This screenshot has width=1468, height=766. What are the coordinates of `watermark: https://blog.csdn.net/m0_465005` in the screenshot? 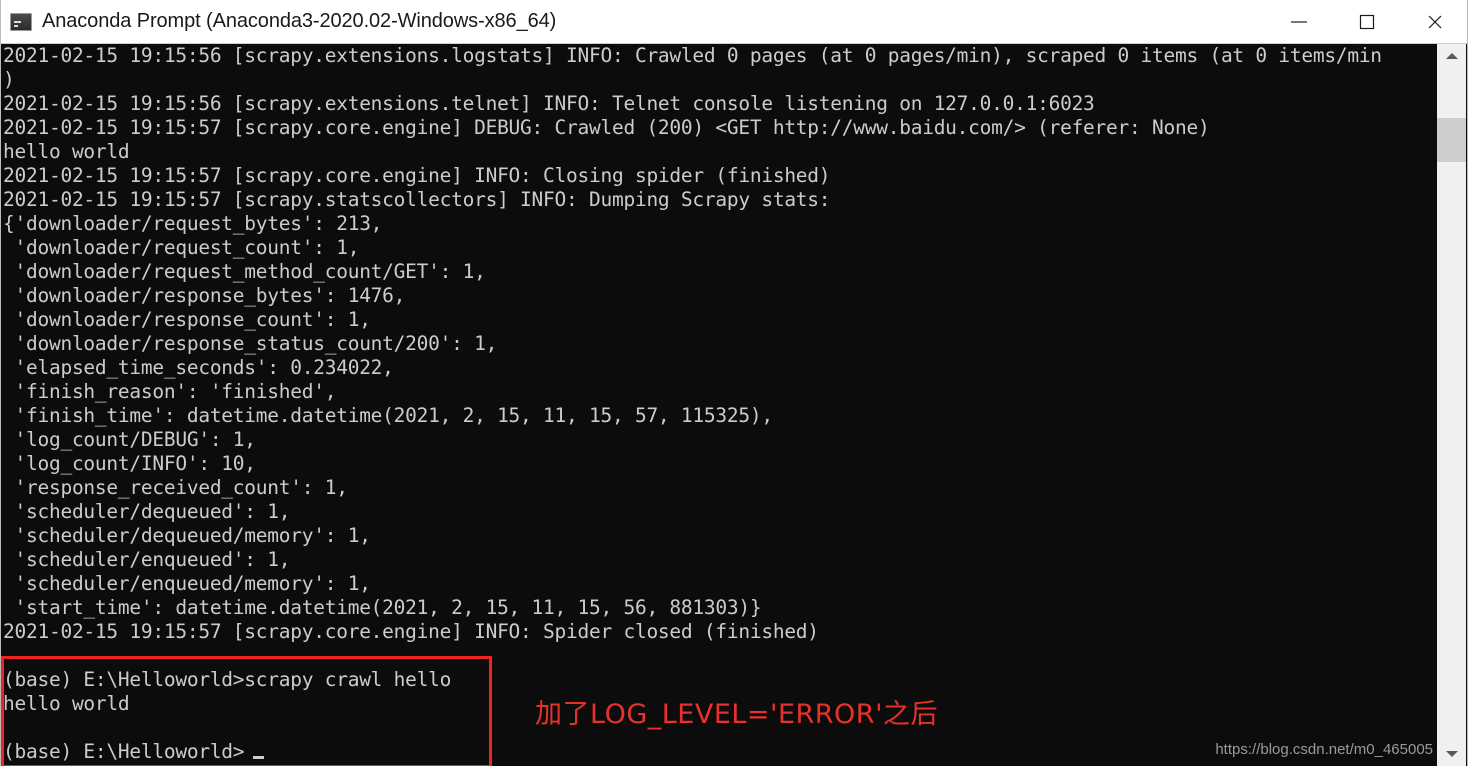 It's located at (1324, 749).